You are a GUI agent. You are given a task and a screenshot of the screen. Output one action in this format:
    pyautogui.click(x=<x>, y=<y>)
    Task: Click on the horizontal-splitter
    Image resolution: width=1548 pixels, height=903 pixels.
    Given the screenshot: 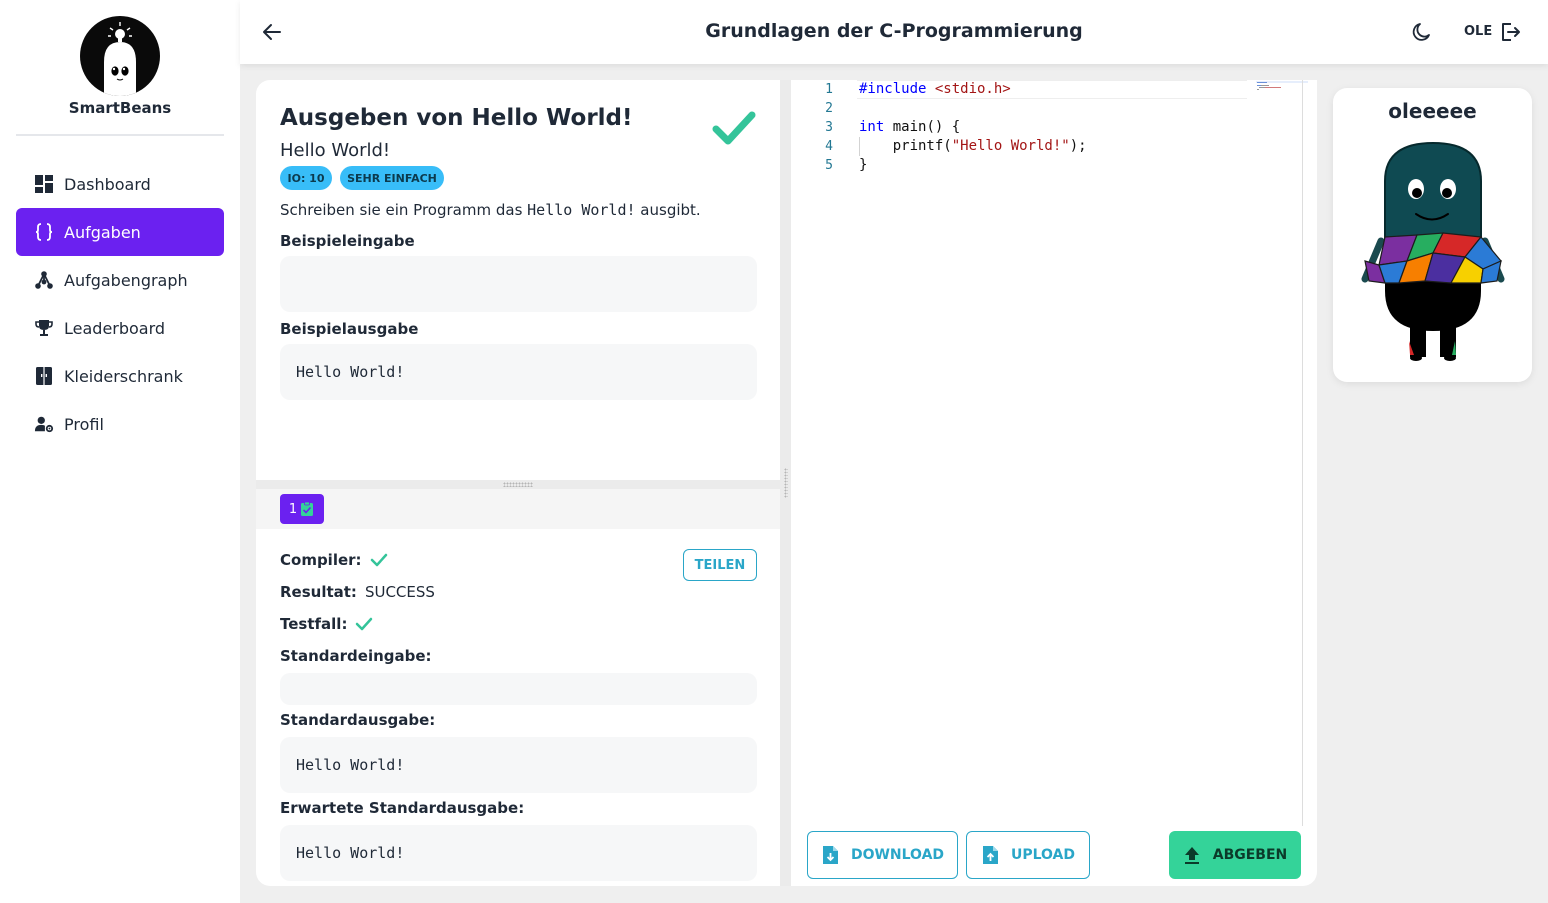 What is the action you would take?
    pyautogui.click(x=518, y=484)
    